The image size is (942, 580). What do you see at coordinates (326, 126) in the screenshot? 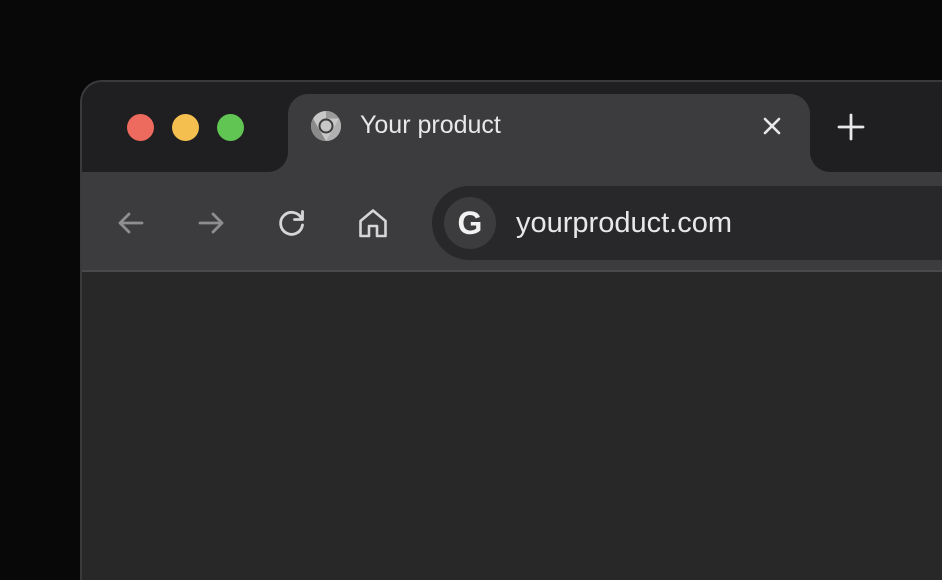
I see `chrome-icon` at bounding box center [326, 126].